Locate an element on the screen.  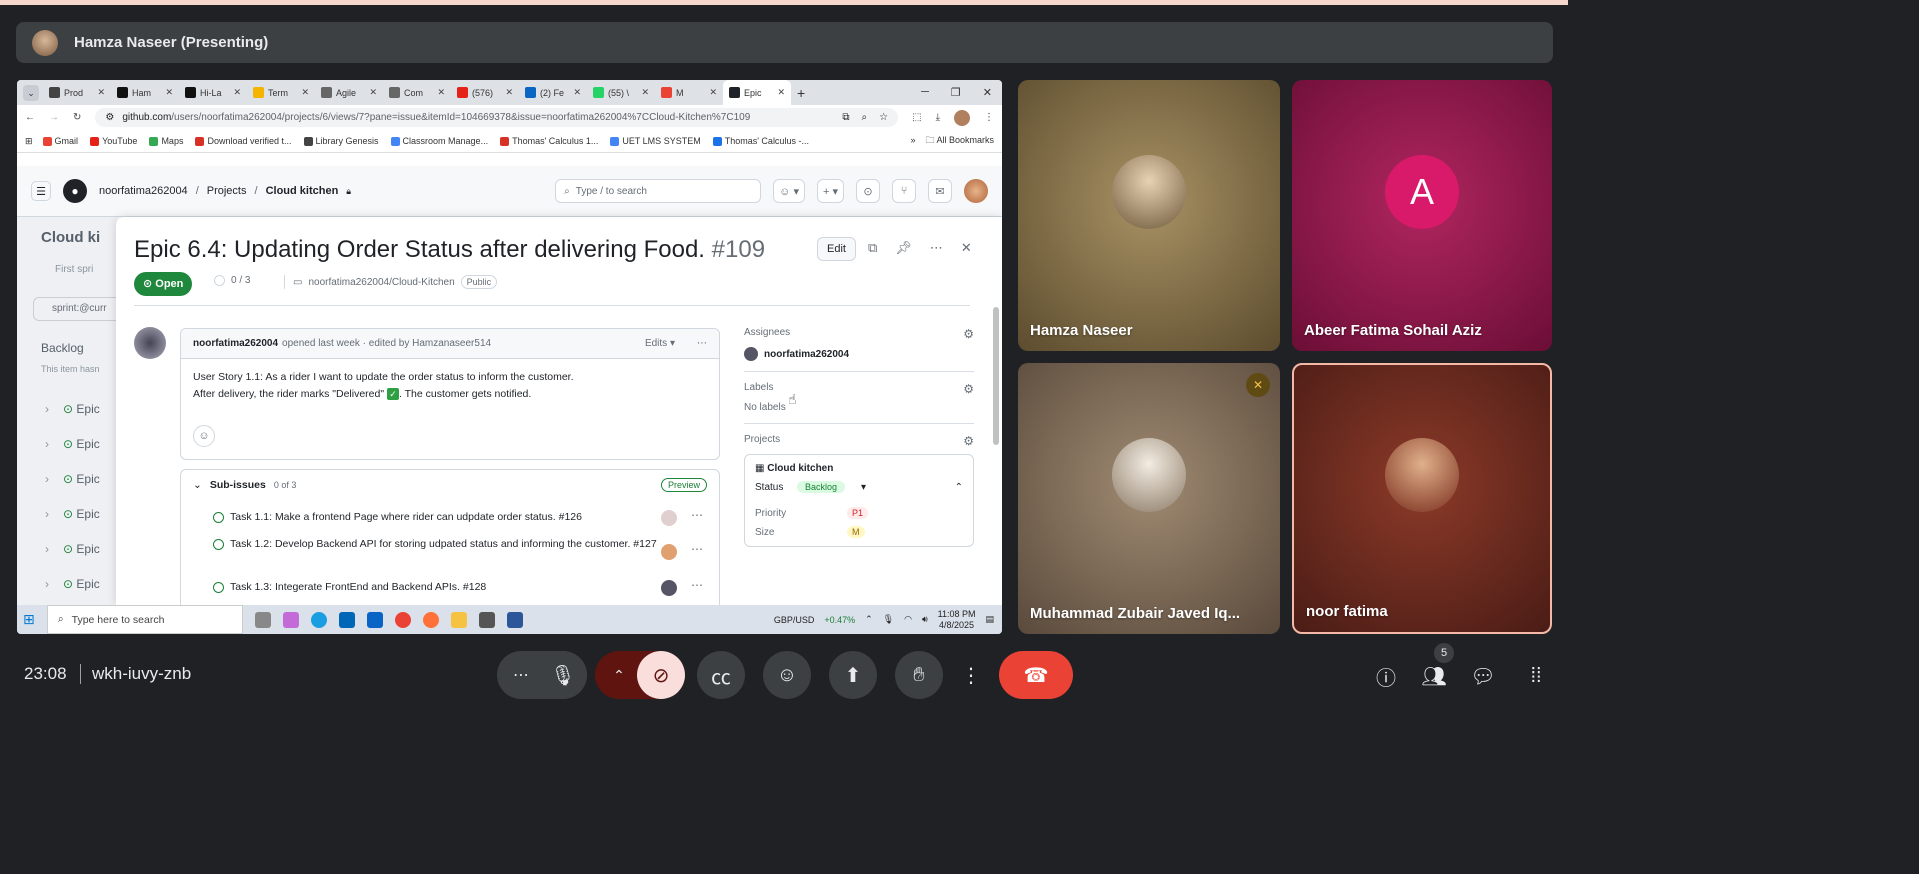
close-icon: ✕ is located at coordinates (966, 248).